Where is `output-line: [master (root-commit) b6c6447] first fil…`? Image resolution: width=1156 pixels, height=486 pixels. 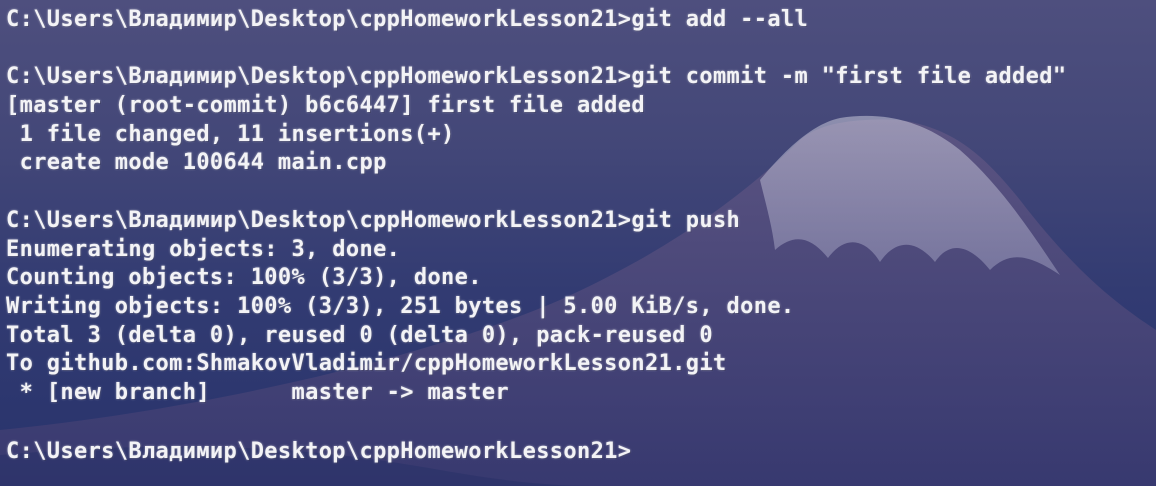 output-line: [master (root-commit) b6c6447] first fil… is located at coordinates (325, 106).